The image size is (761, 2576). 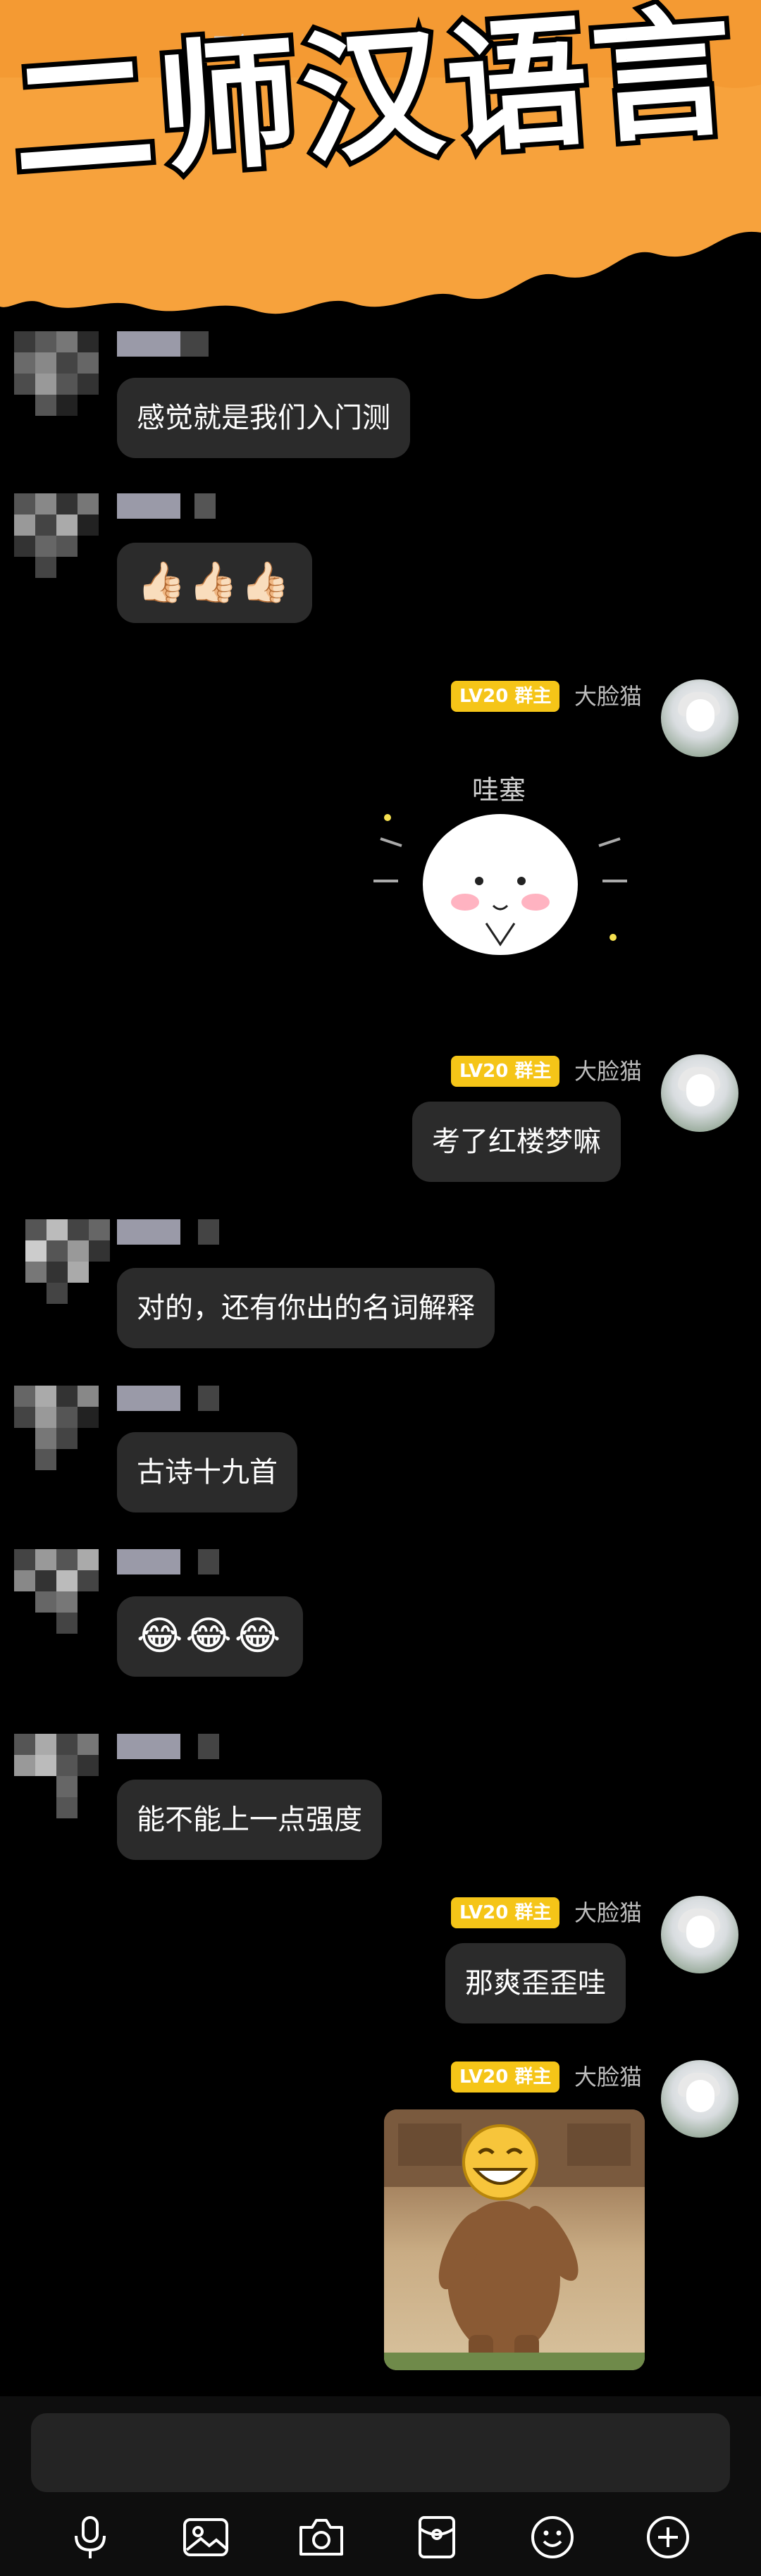 I want to click on message-bubble: 👍🏻👍🏻👍🏻, so click(x=215, y=583).